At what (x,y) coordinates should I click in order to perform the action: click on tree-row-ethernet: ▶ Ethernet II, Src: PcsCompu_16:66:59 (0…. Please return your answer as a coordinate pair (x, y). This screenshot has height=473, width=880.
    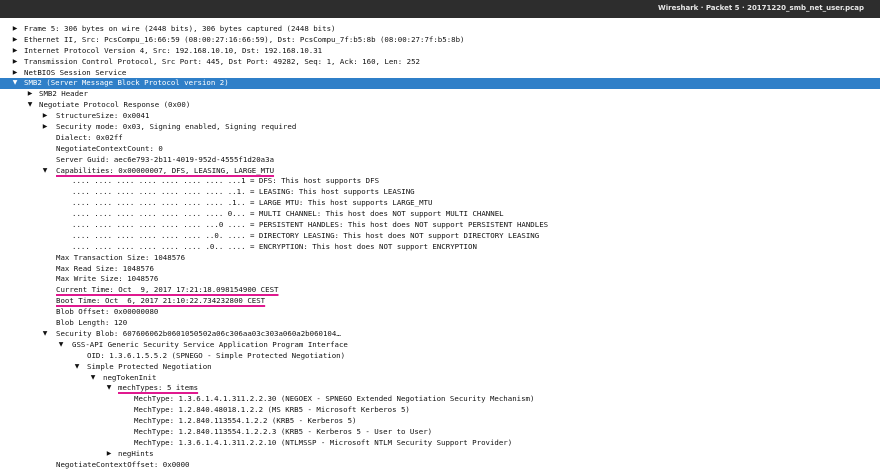
    Looking at the image, I should click on (440, 40).